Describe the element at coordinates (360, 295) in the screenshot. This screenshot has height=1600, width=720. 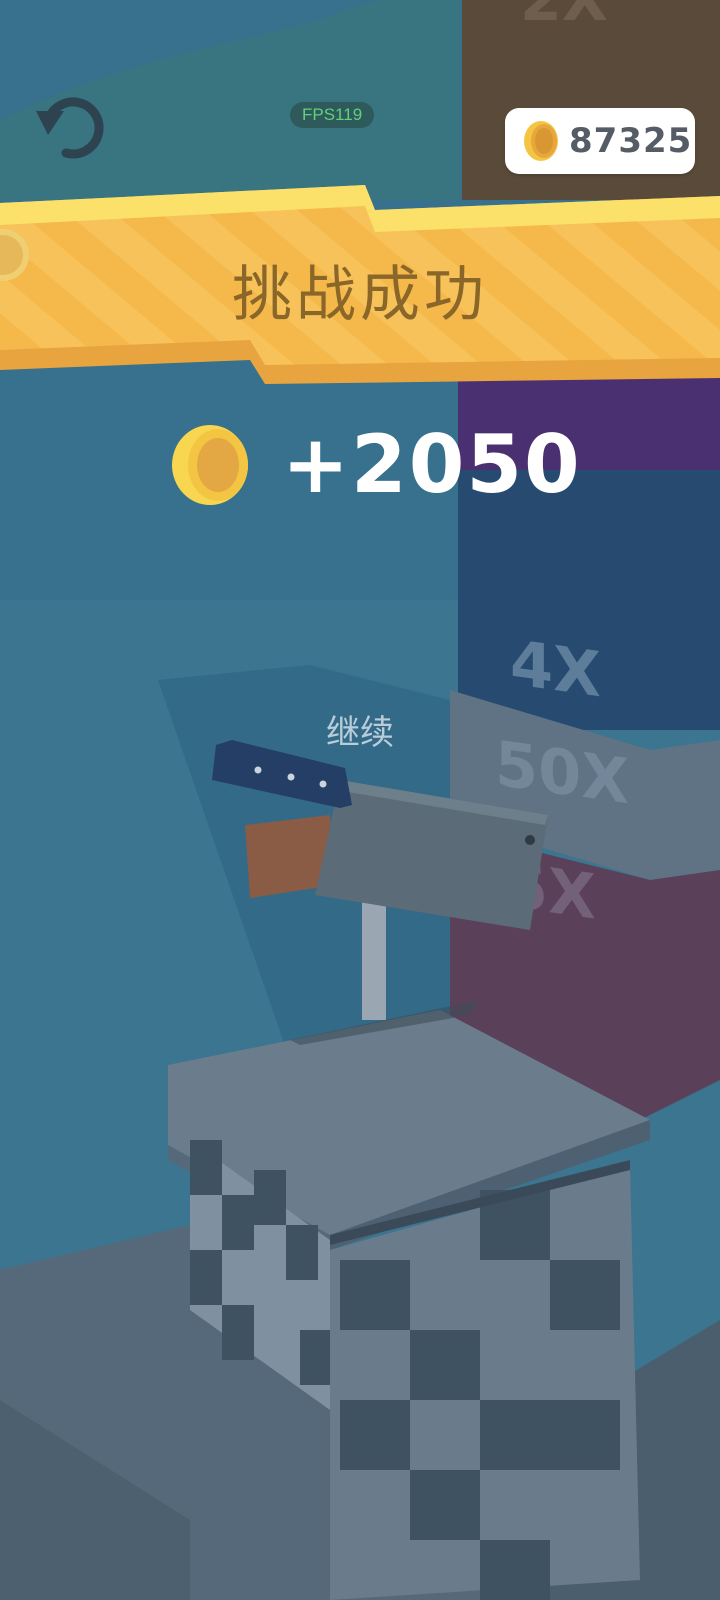
I see `result-title: 挑战成功` at that location.